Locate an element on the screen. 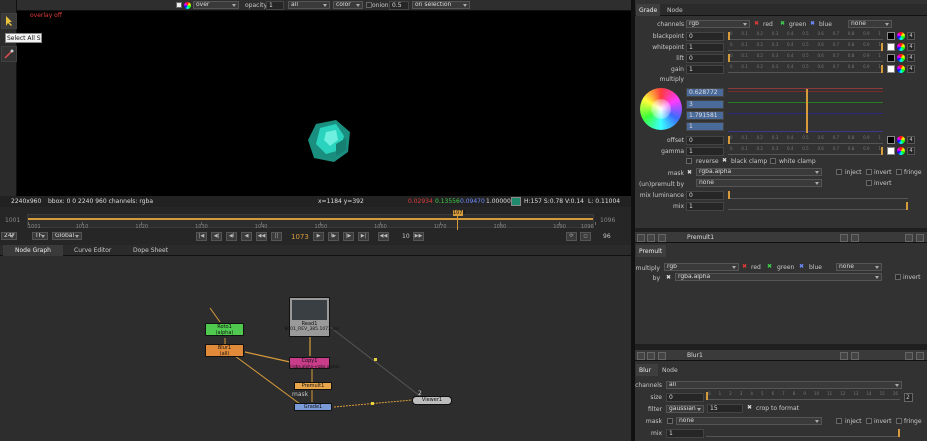 The height and width of the screenshot is (441, 927). premult-max-icon is located at coordinates (855, 238).